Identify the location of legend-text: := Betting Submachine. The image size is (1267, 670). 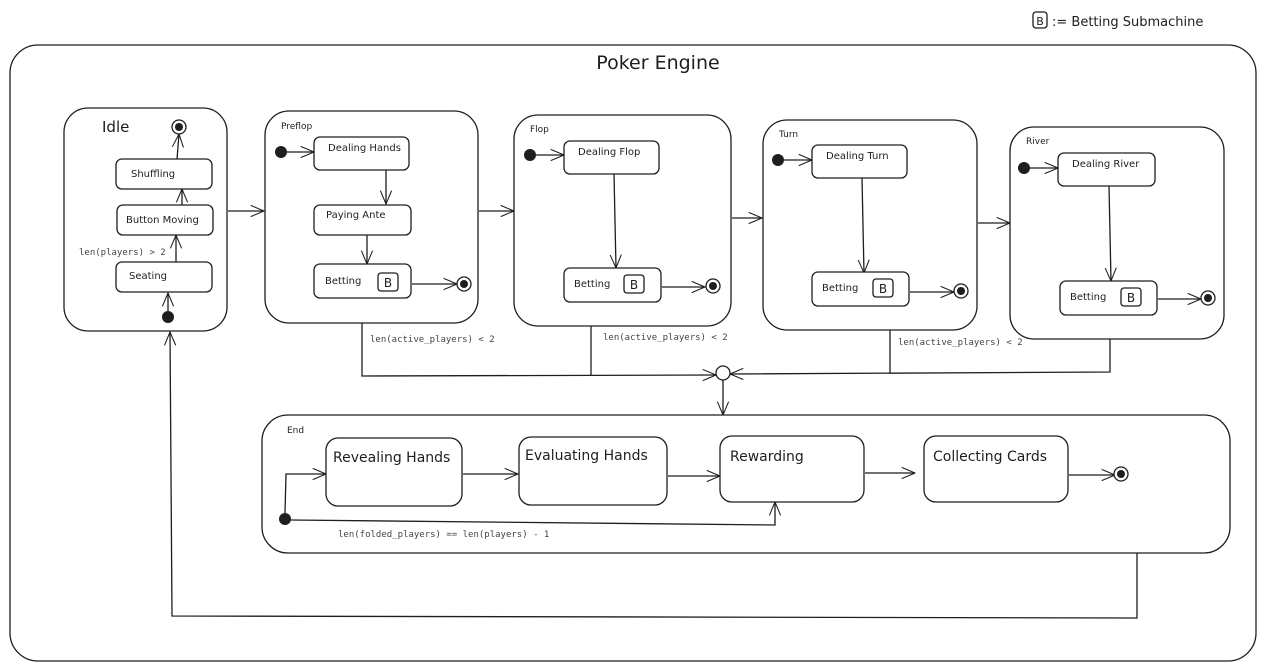
(1127, 22).